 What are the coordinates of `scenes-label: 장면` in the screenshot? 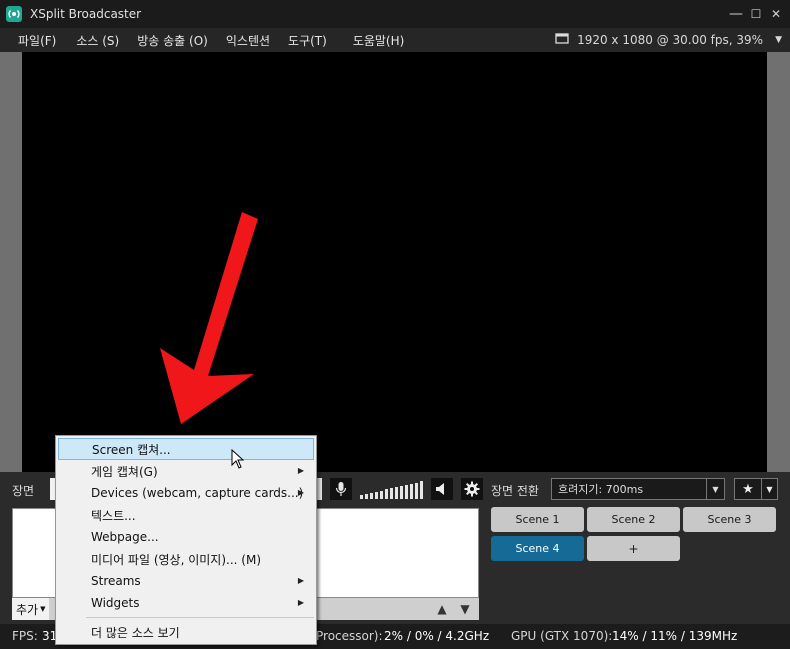 It's located at (23, 491).